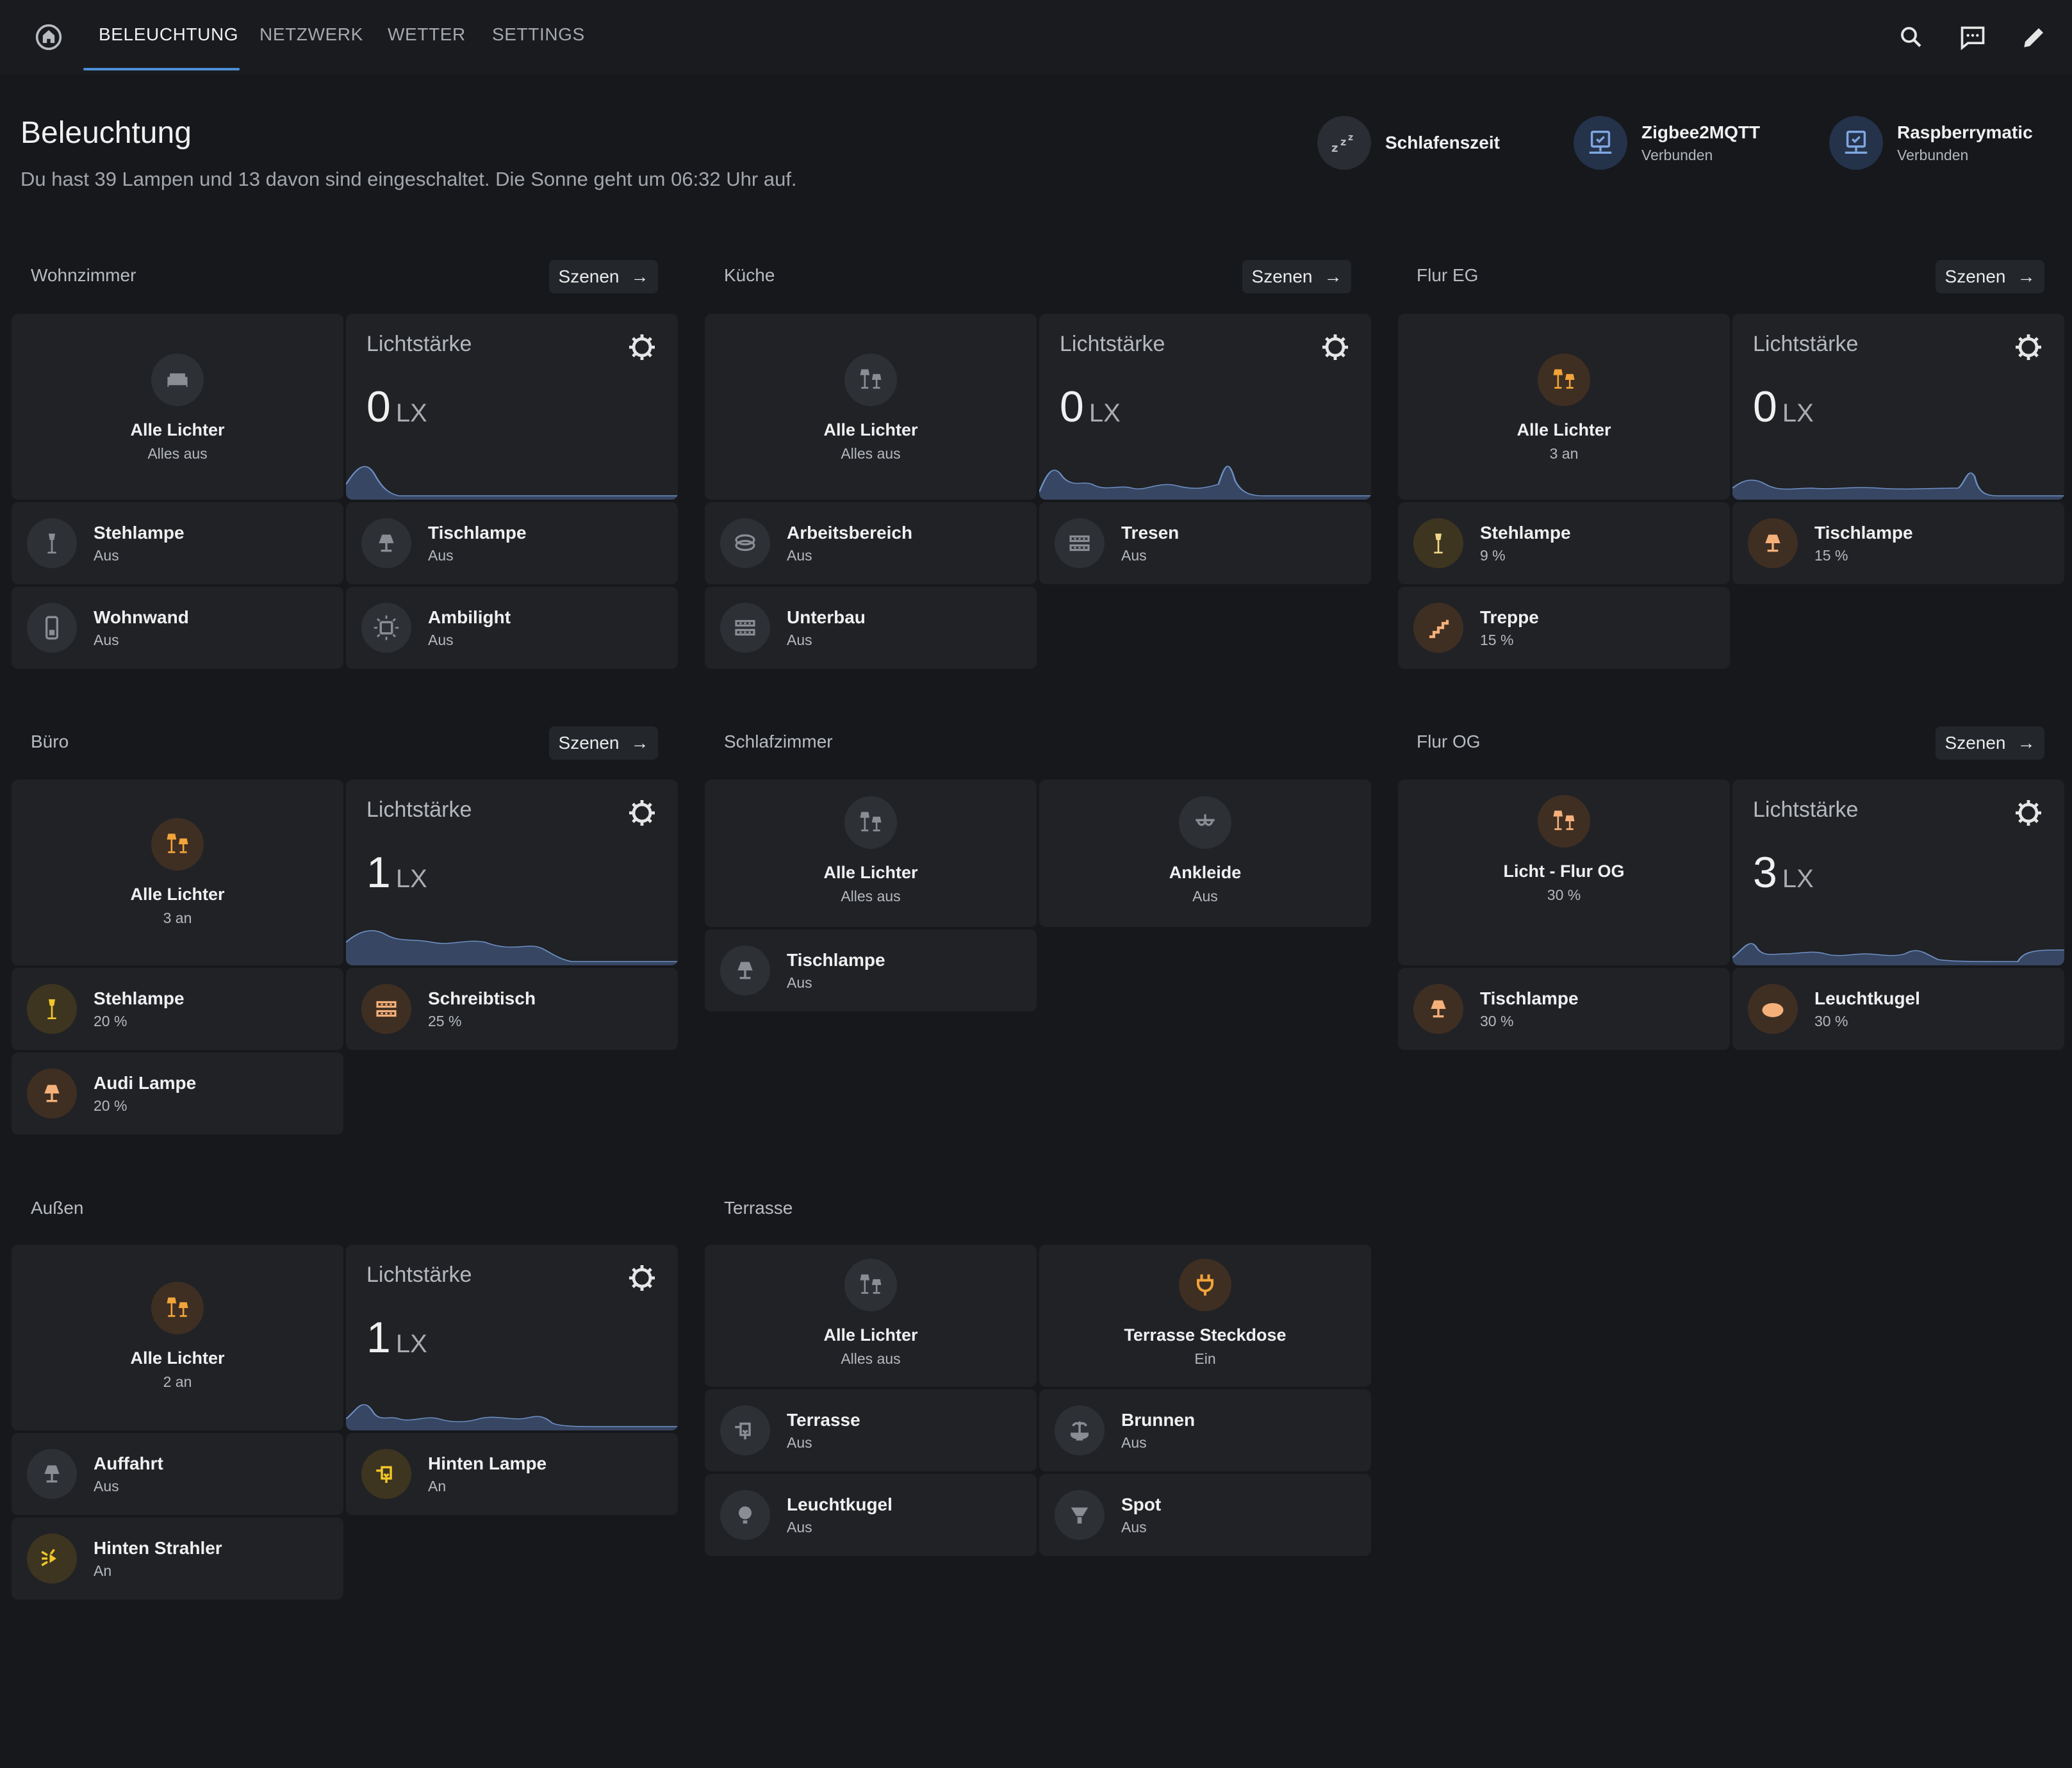 The image size is (2072, 1768). I want to click on light-tile-hinten-strahler: Hinten Strahler An, so click(177, 1559).